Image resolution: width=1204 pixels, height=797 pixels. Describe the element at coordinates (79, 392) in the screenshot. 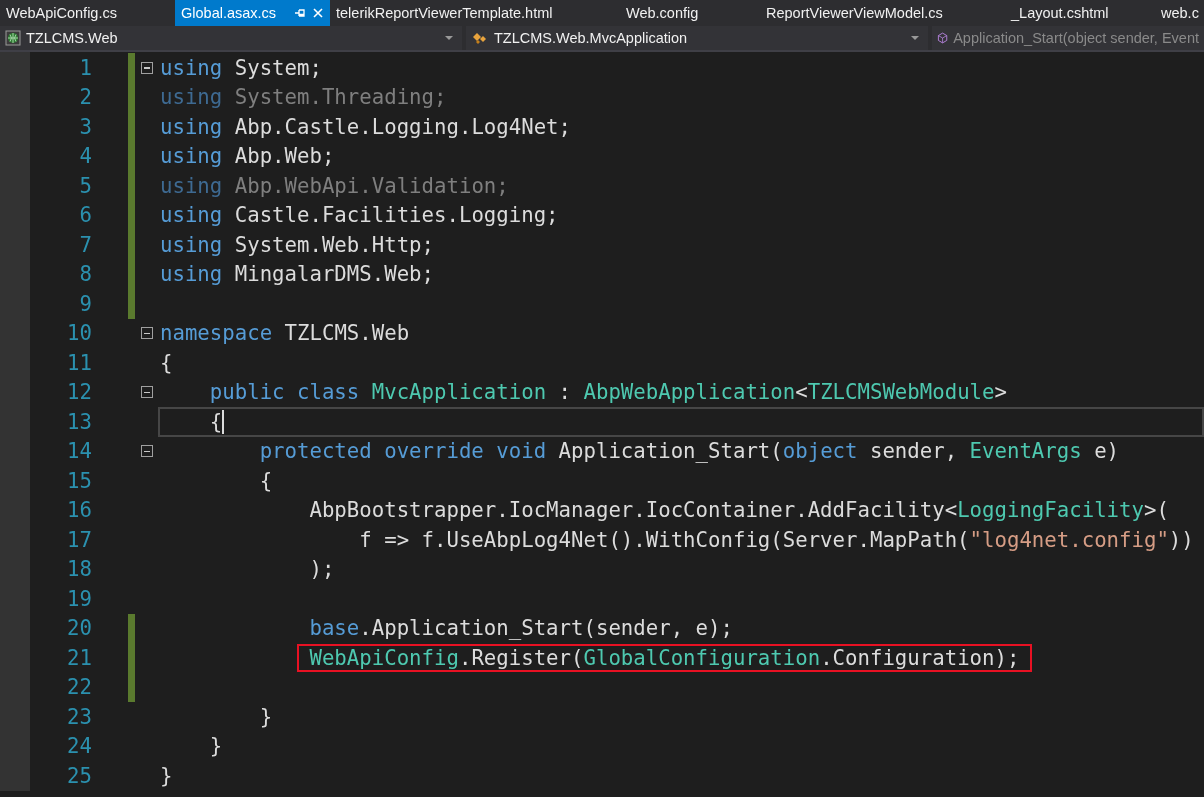

I see `line-number: 12` at that location.